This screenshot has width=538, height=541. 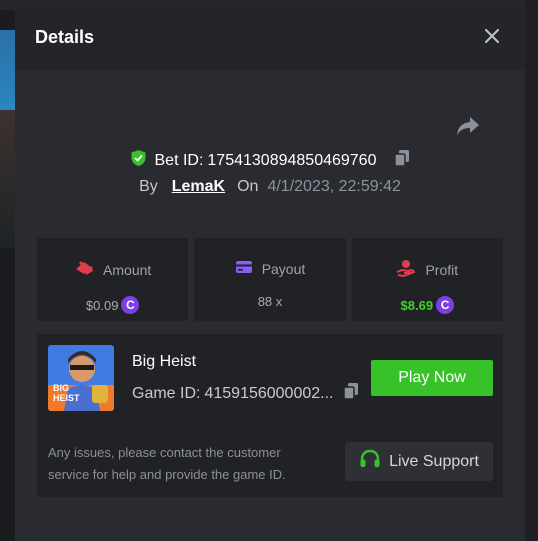 I want to click on stat-payout: Payout 88 x, so click(x=270, y=279).